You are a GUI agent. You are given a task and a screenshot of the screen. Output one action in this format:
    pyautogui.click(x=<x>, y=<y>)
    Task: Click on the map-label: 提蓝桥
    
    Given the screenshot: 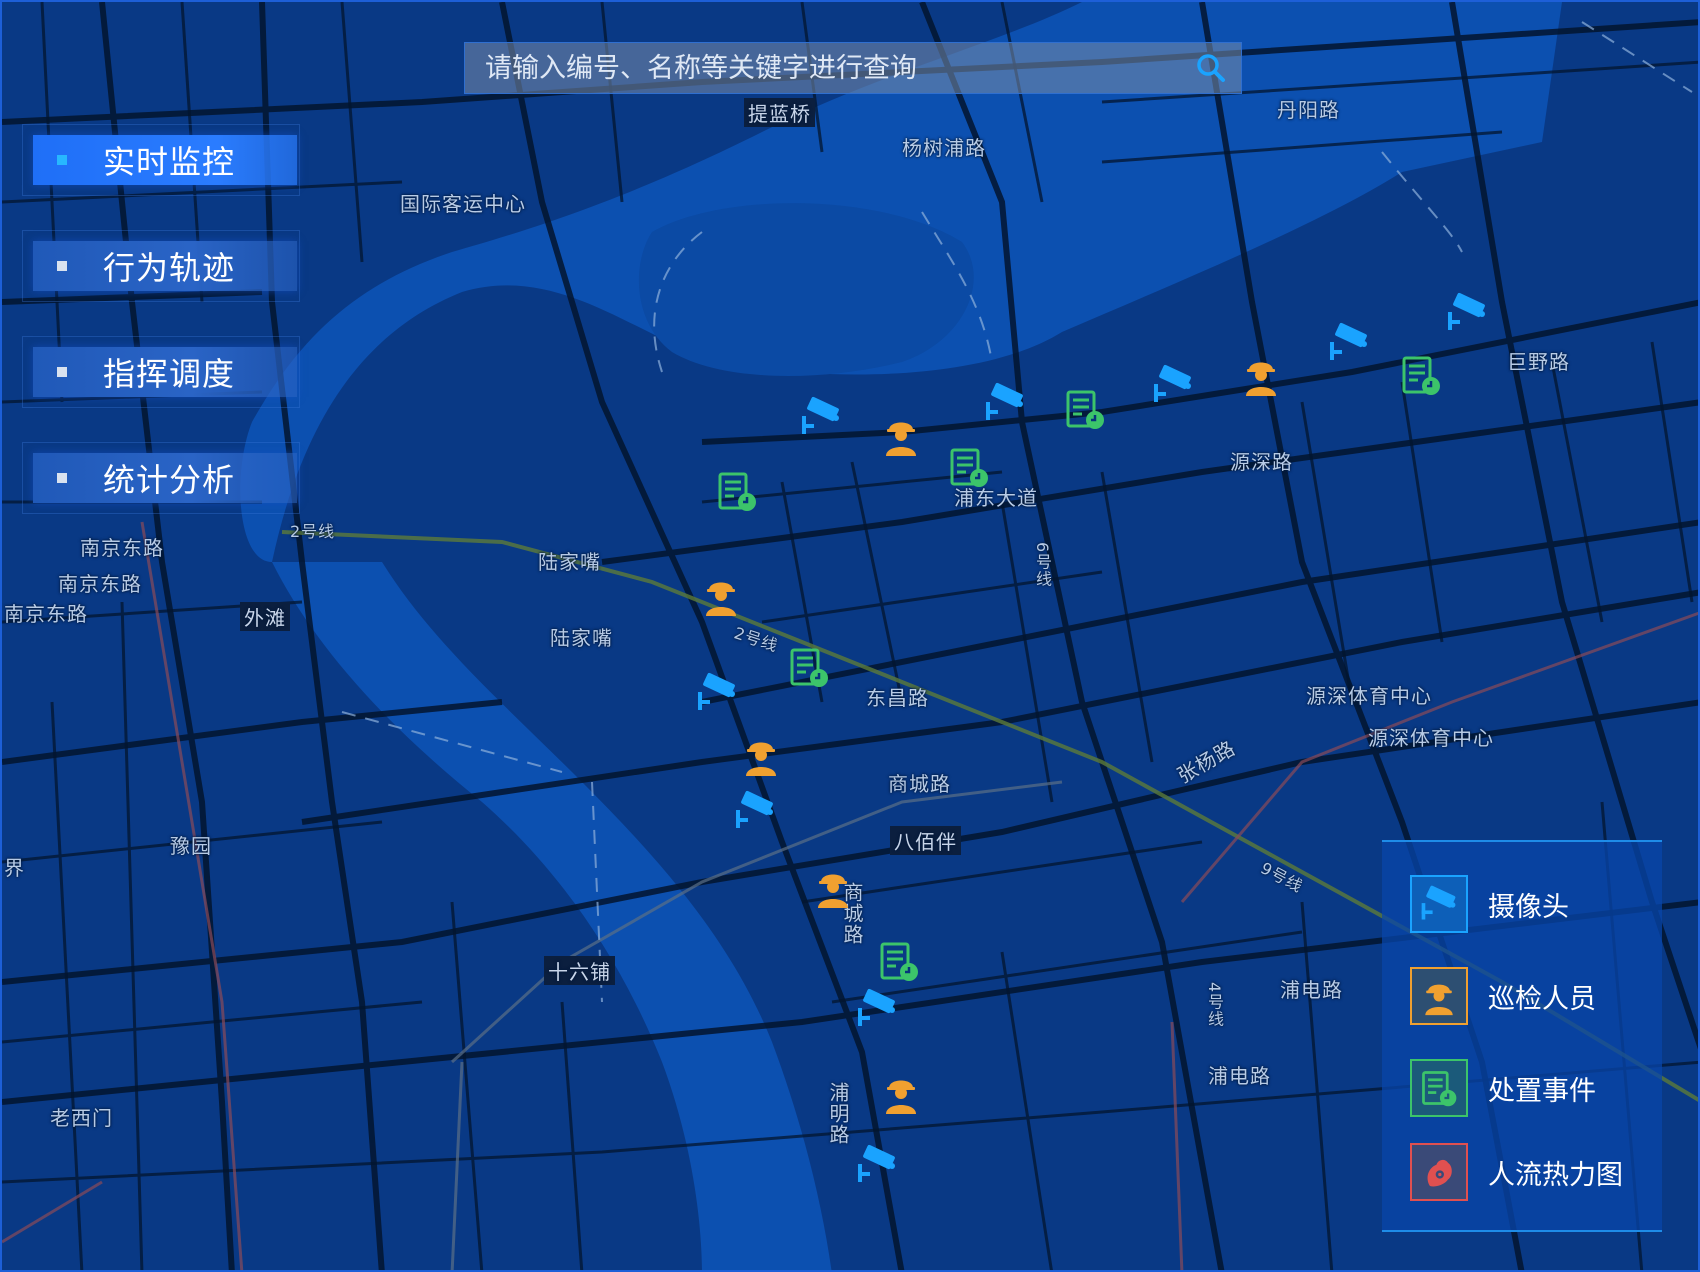 What is the action you would take?
    pyautogui.click(x=779, y=112)
    